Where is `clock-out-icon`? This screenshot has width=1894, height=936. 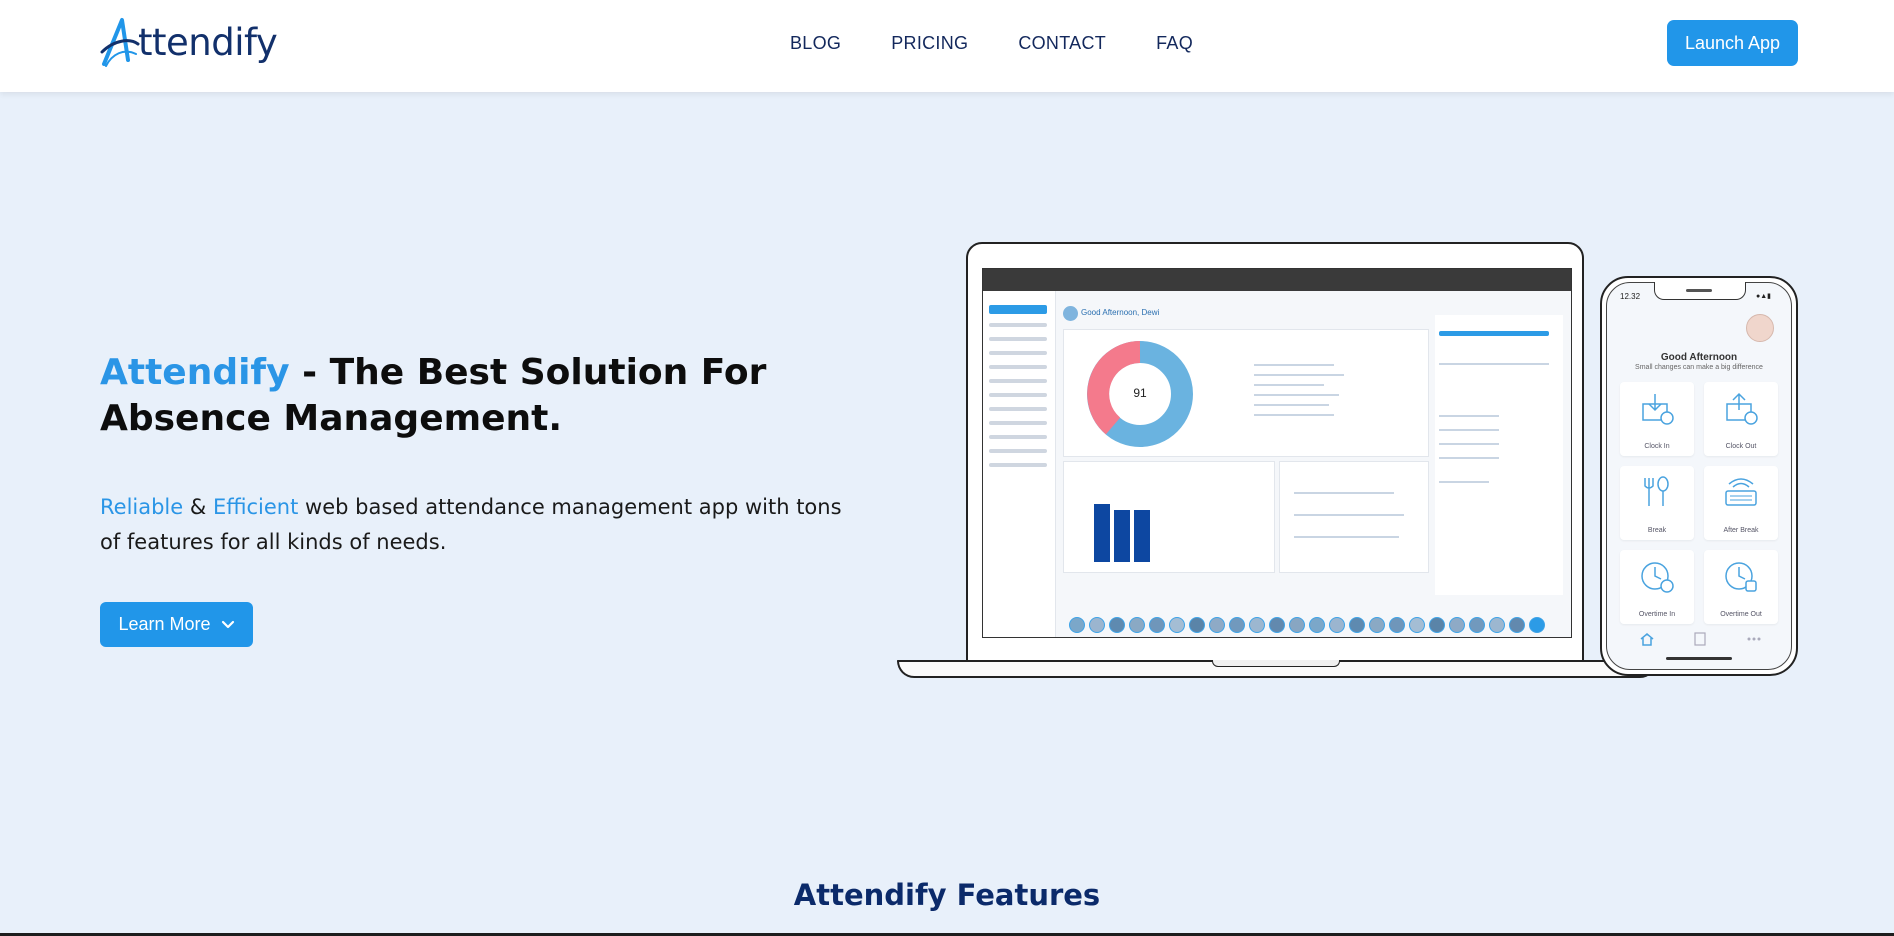 clock-out-icon is located at coordinates (1742, 408).